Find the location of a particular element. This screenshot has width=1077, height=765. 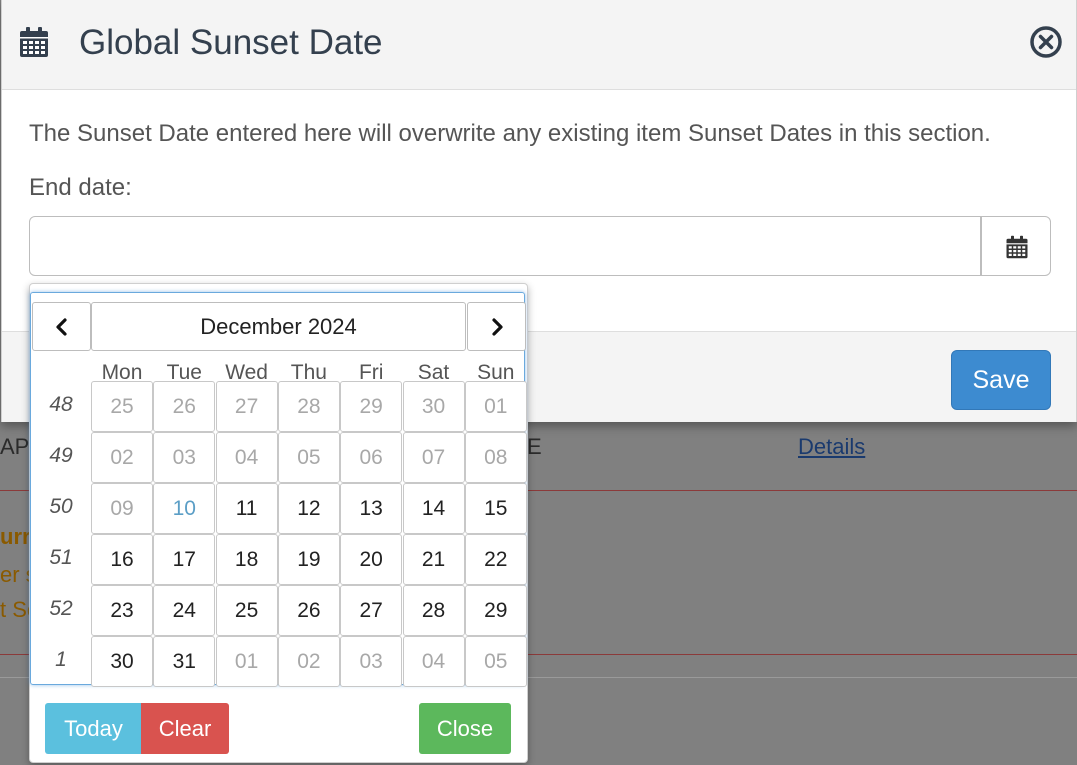

day-cell: 18 is located at coordinates (246, 559).